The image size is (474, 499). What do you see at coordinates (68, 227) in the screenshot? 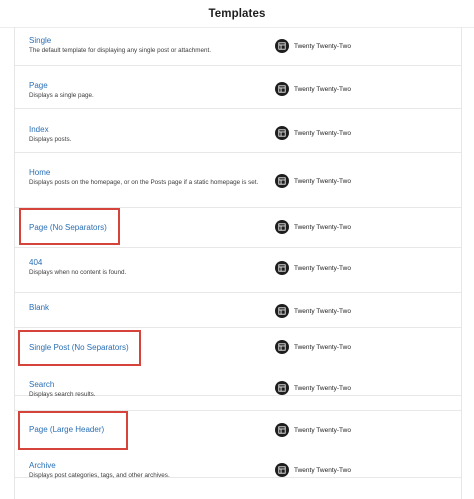
I see `template-name-link: Page (No Separators)` at bounding box center [68, 227].